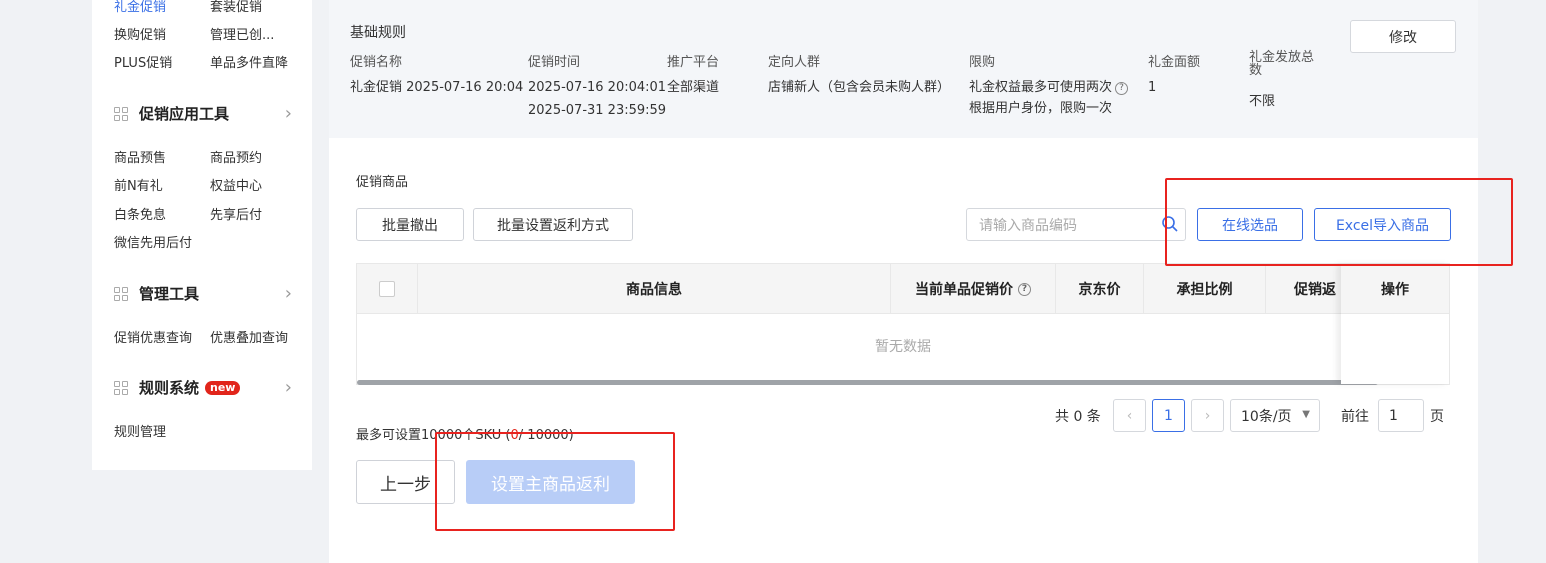 Image resolution: width=1546 pixels, height=563 pixels. I want to click on batch-rebate-button: 批量设置返利方式, so click(553, 224).